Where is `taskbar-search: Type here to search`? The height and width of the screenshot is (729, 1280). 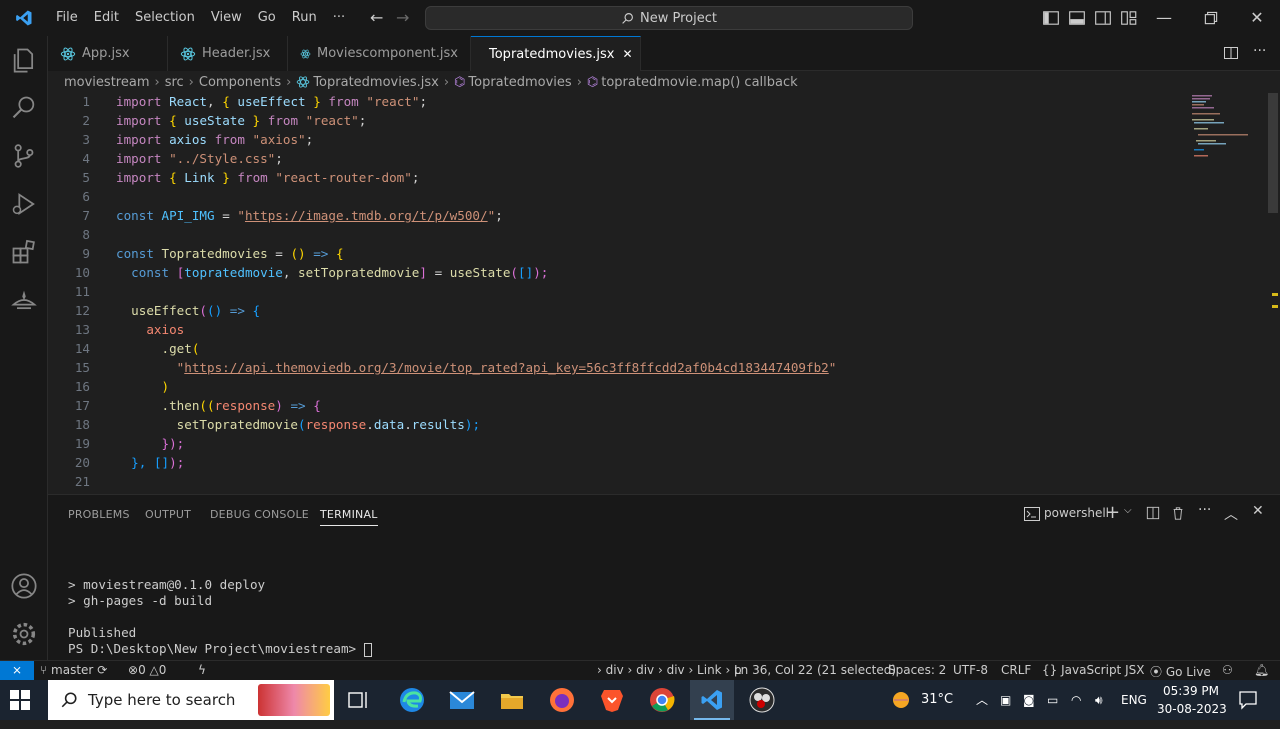 taskbar-search: Type here to search is located at coordinates (191, 700).